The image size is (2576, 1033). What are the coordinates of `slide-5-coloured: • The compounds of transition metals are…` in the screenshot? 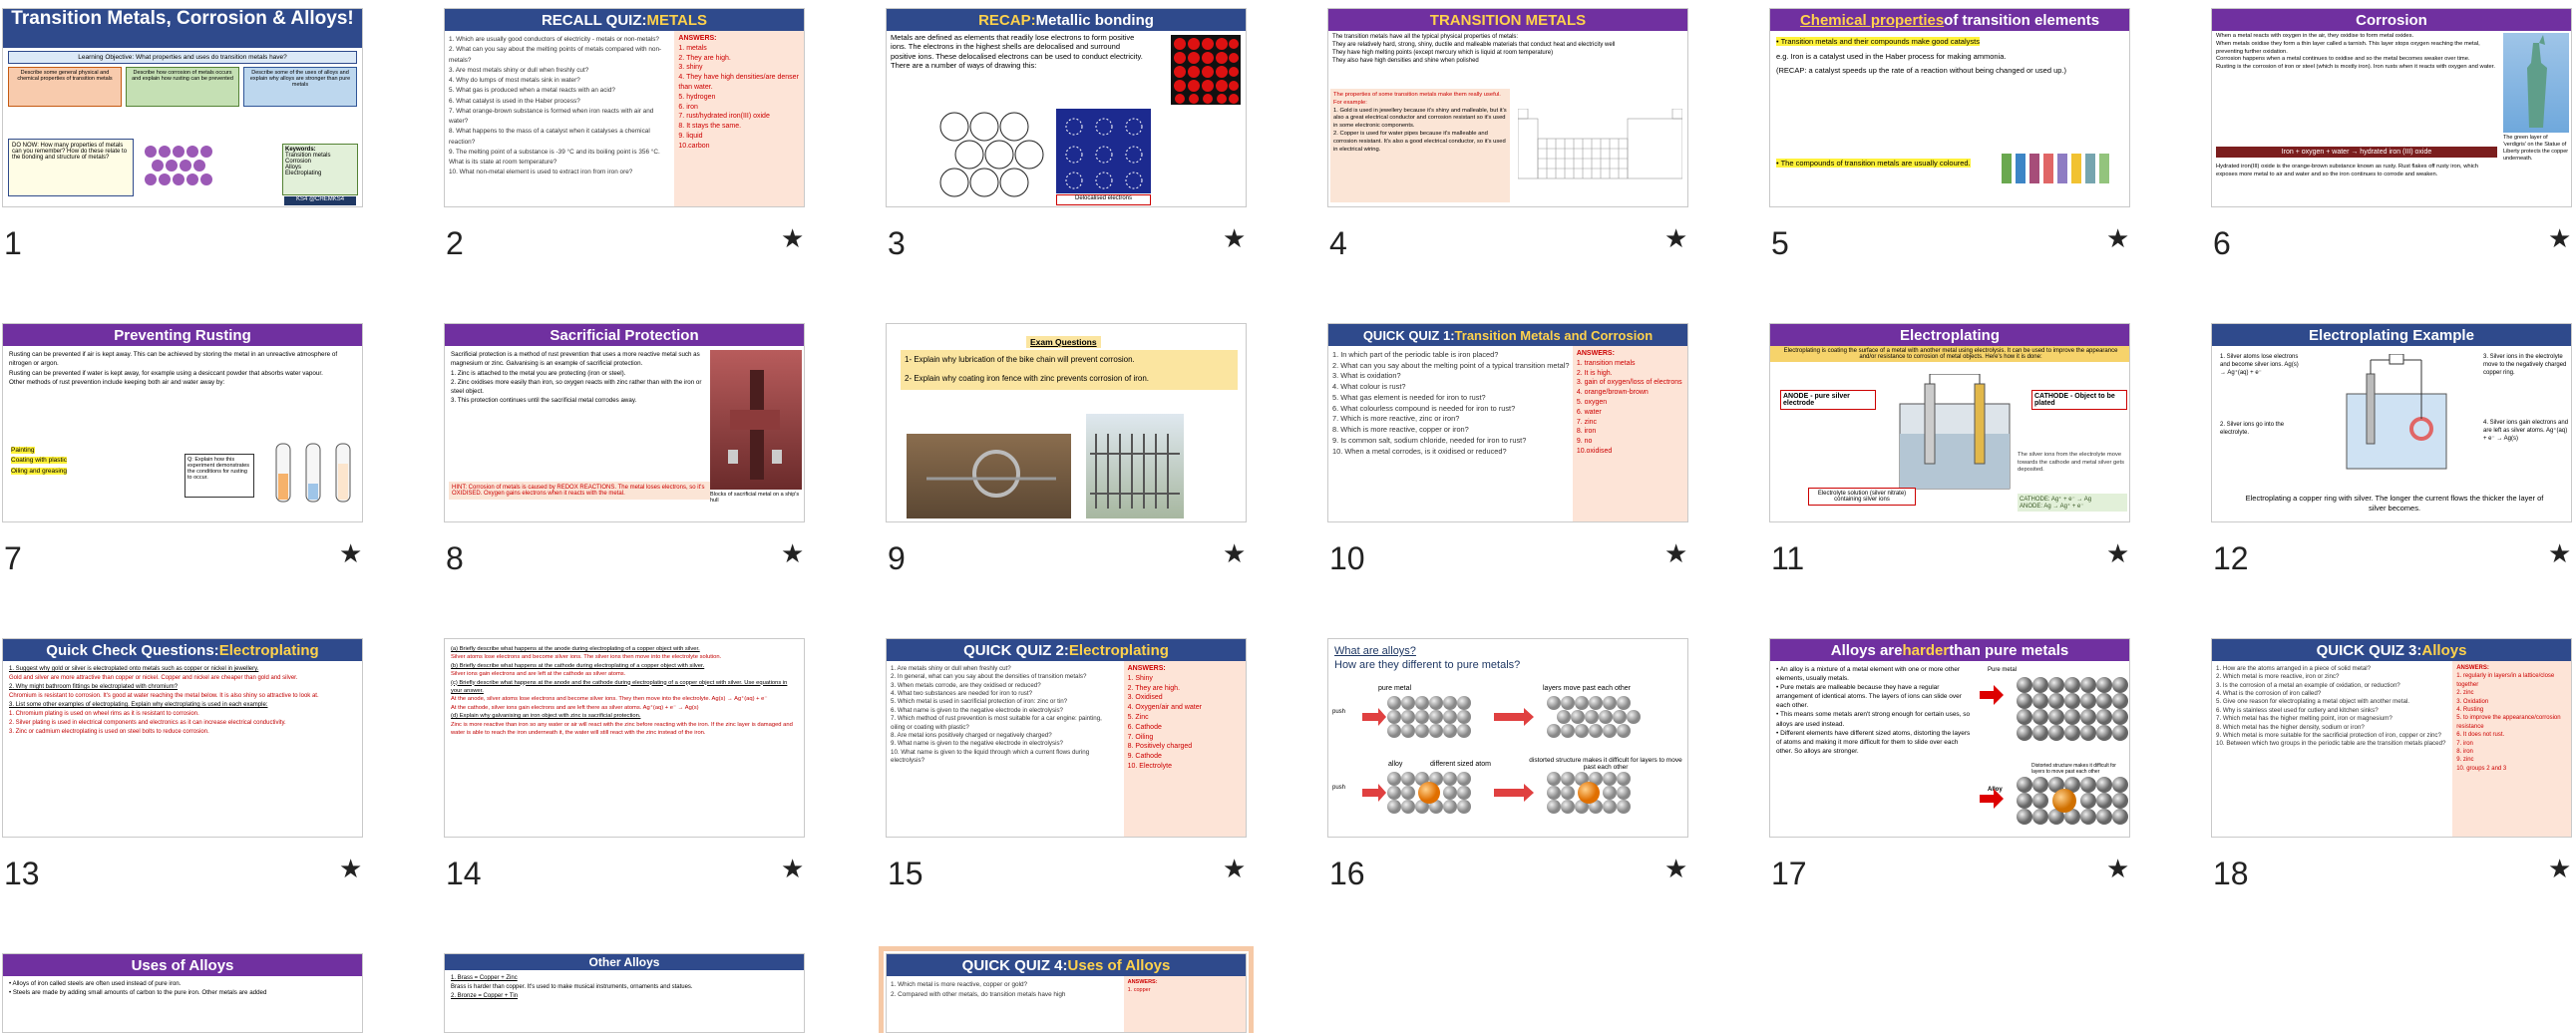 It's located at (1873, 163).